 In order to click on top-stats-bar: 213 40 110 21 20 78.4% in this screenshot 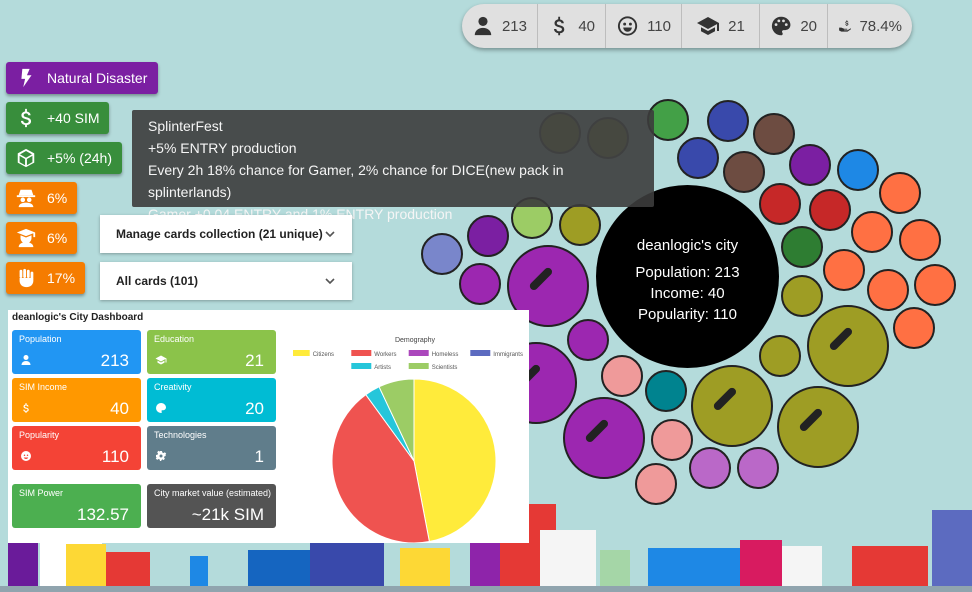, I will do `click(687, 26)`.